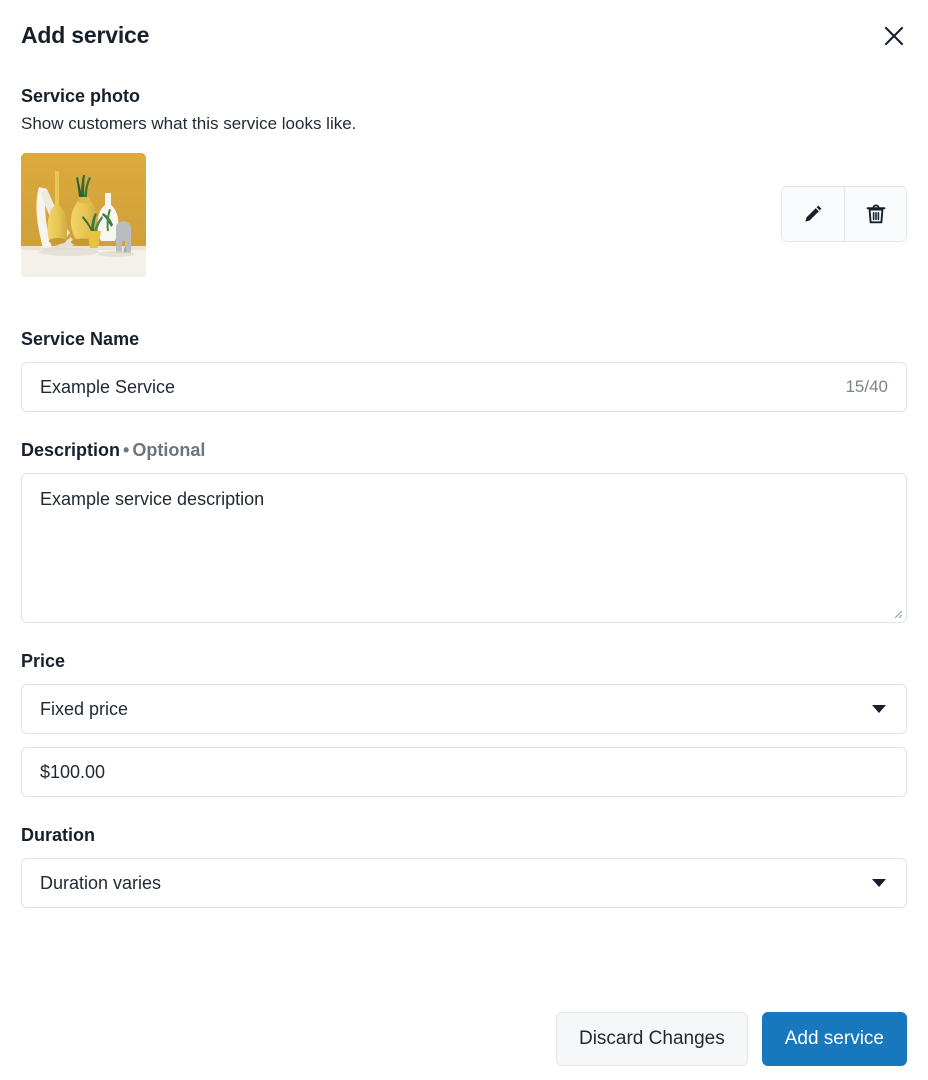  What do you see at coordinates (101, 882) in the screenshot?
I see `duration-value: Duration varies` at bounding box center [101, 882].